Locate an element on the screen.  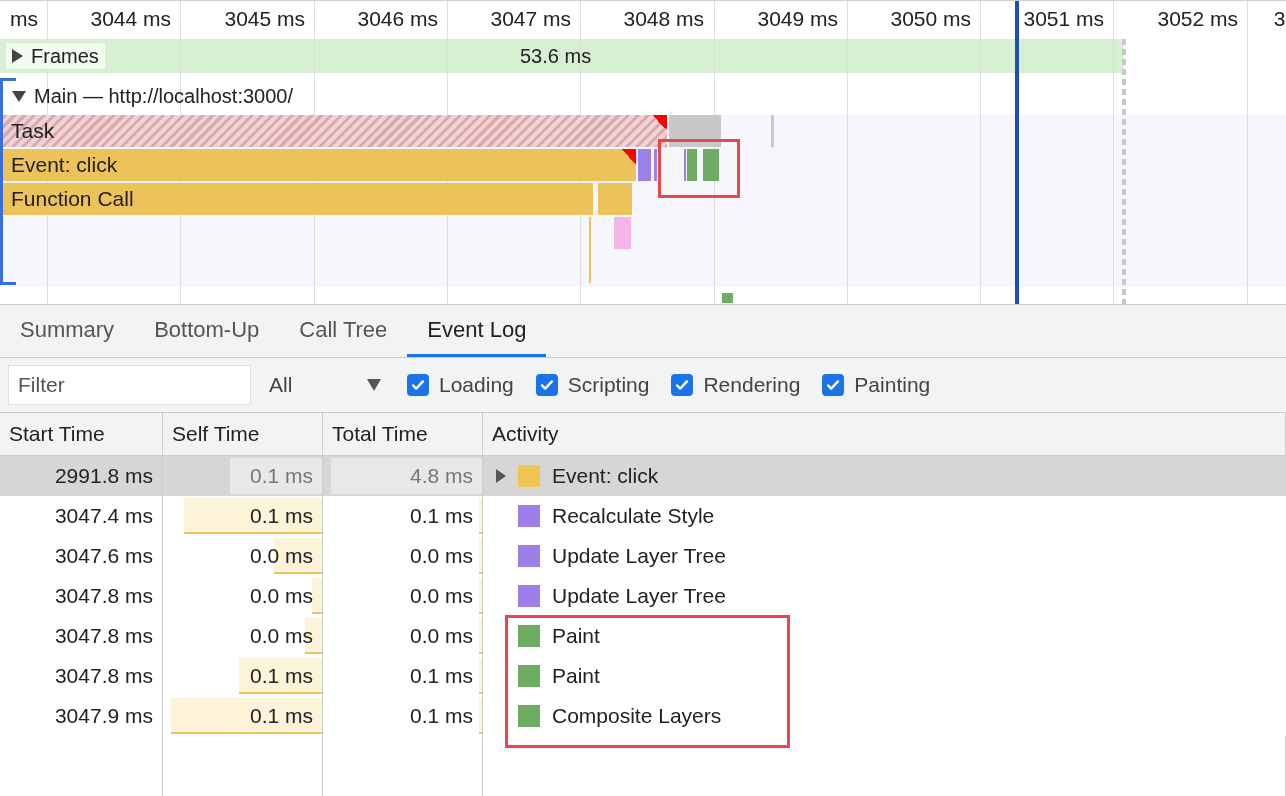
duration-dropdown: All is located at coordinates (325, 385).